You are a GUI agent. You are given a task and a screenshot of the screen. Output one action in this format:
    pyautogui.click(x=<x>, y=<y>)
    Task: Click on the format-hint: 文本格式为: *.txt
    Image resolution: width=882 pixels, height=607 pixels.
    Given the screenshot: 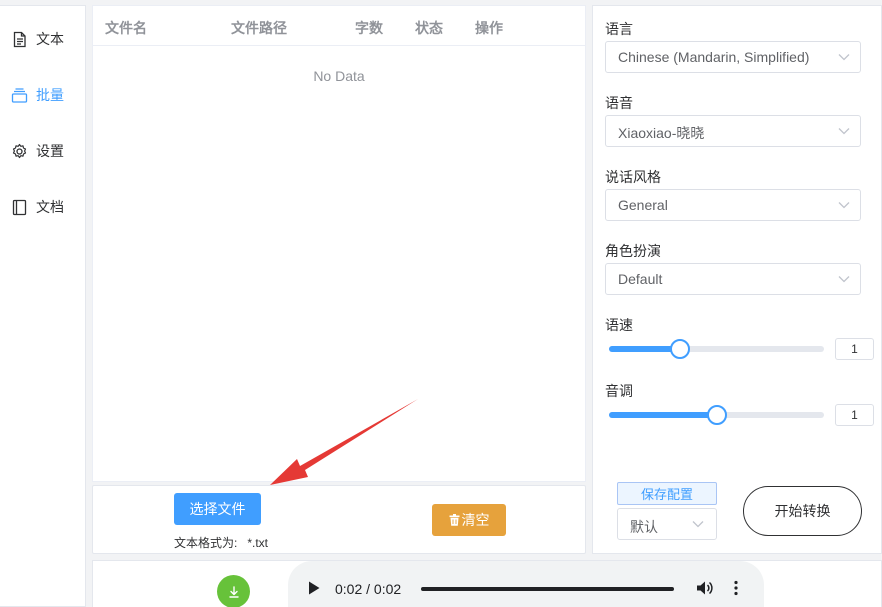 What is the action you would take?
    pyautogui.click(x=221, y=542)
    